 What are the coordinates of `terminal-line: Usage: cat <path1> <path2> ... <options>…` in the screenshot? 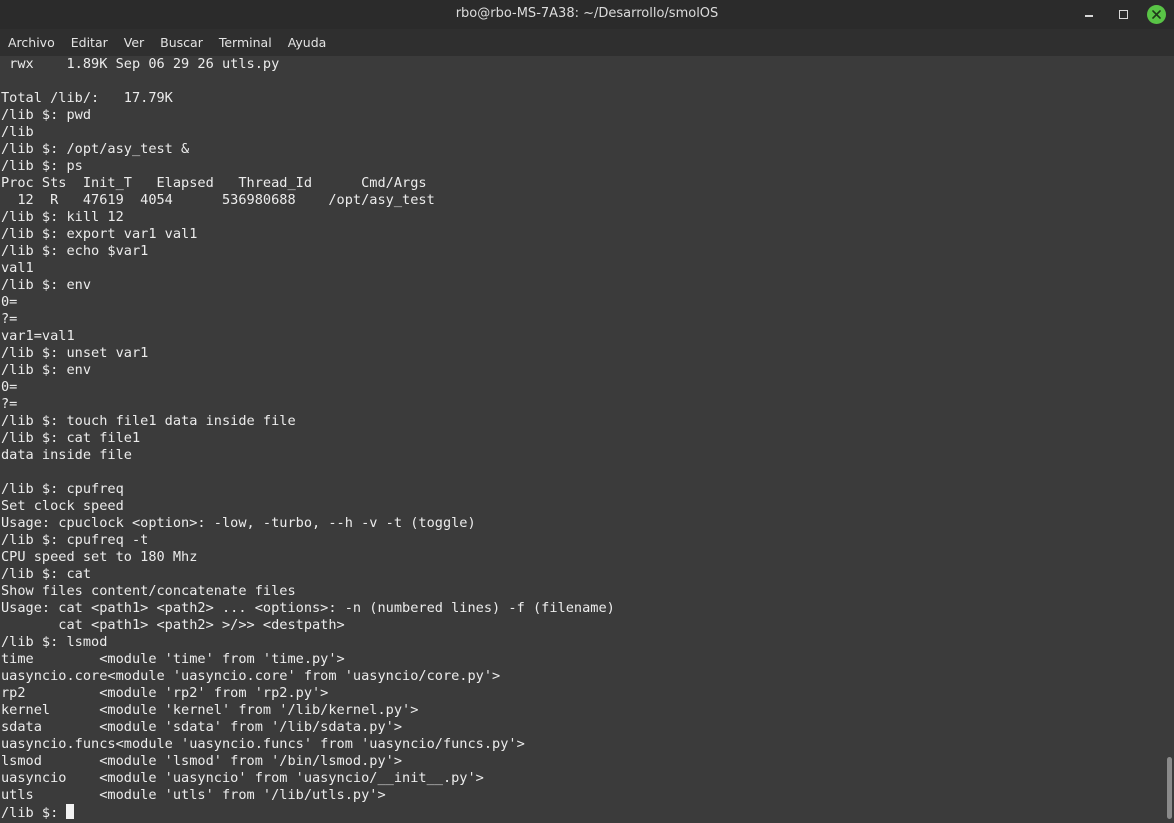 It's located at (308, 608).